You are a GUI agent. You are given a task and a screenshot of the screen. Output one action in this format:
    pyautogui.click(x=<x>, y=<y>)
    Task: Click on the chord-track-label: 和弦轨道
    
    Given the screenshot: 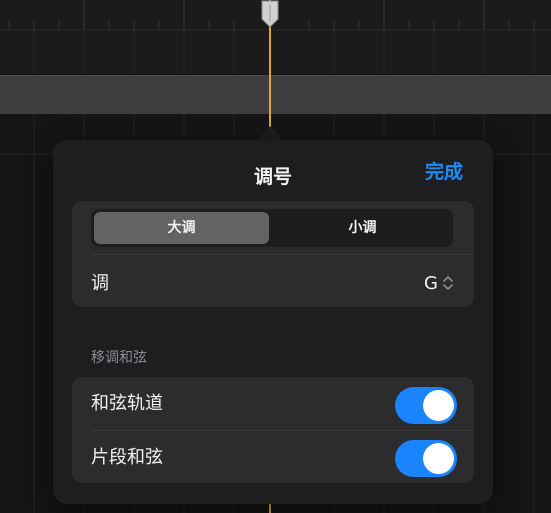 What is the action you would take?
    pyautogui.click(x=127, y=403)
    